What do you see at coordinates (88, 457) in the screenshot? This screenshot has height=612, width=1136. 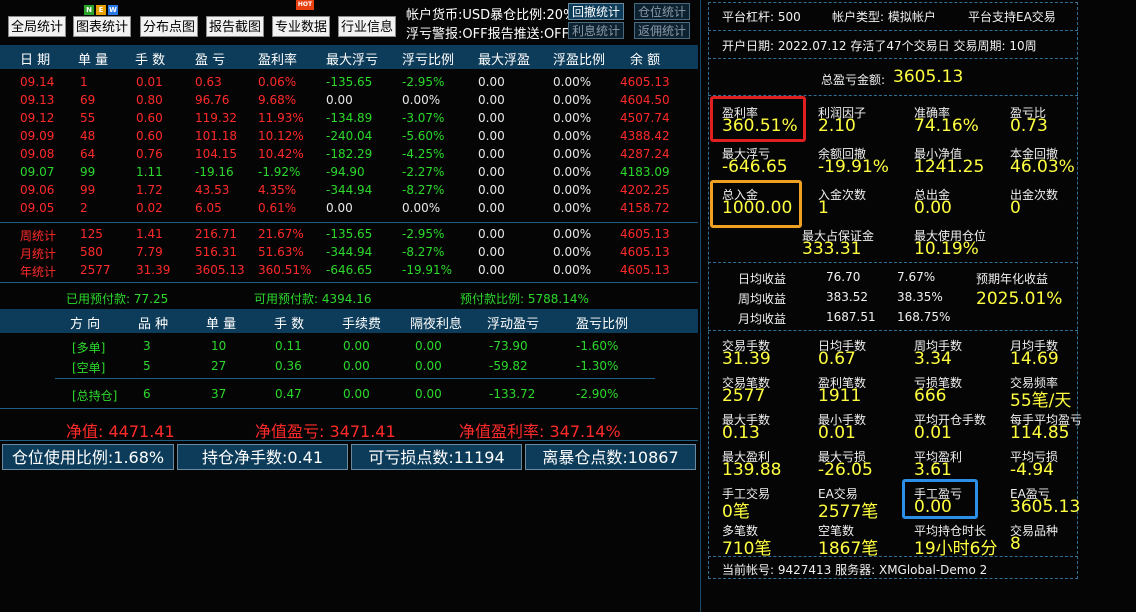 I see `position-usage-button: 仓位使用比例:1.68%` at bounding box center [88, 457].